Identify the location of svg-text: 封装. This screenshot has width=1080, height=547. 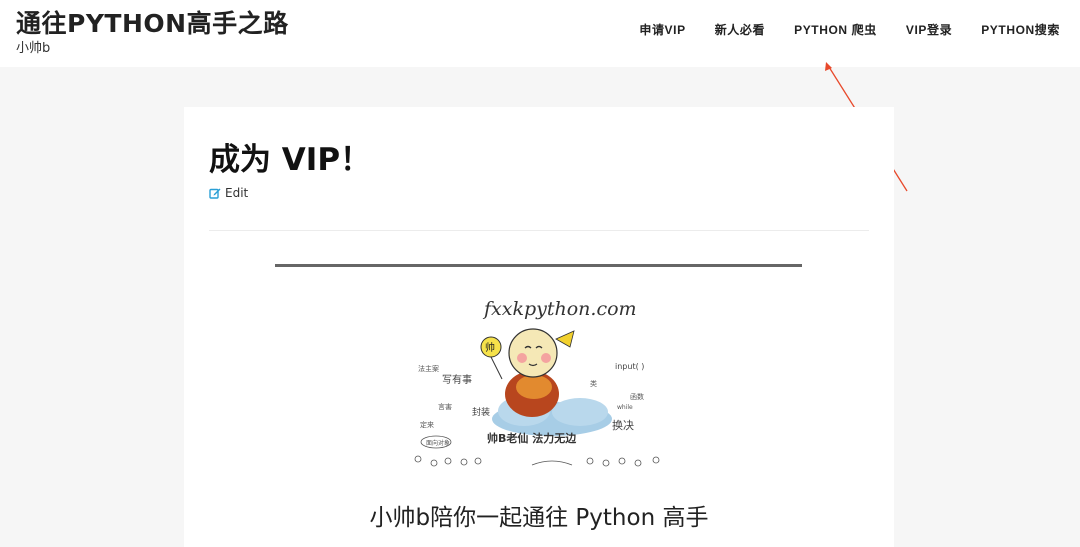
(481, 412).